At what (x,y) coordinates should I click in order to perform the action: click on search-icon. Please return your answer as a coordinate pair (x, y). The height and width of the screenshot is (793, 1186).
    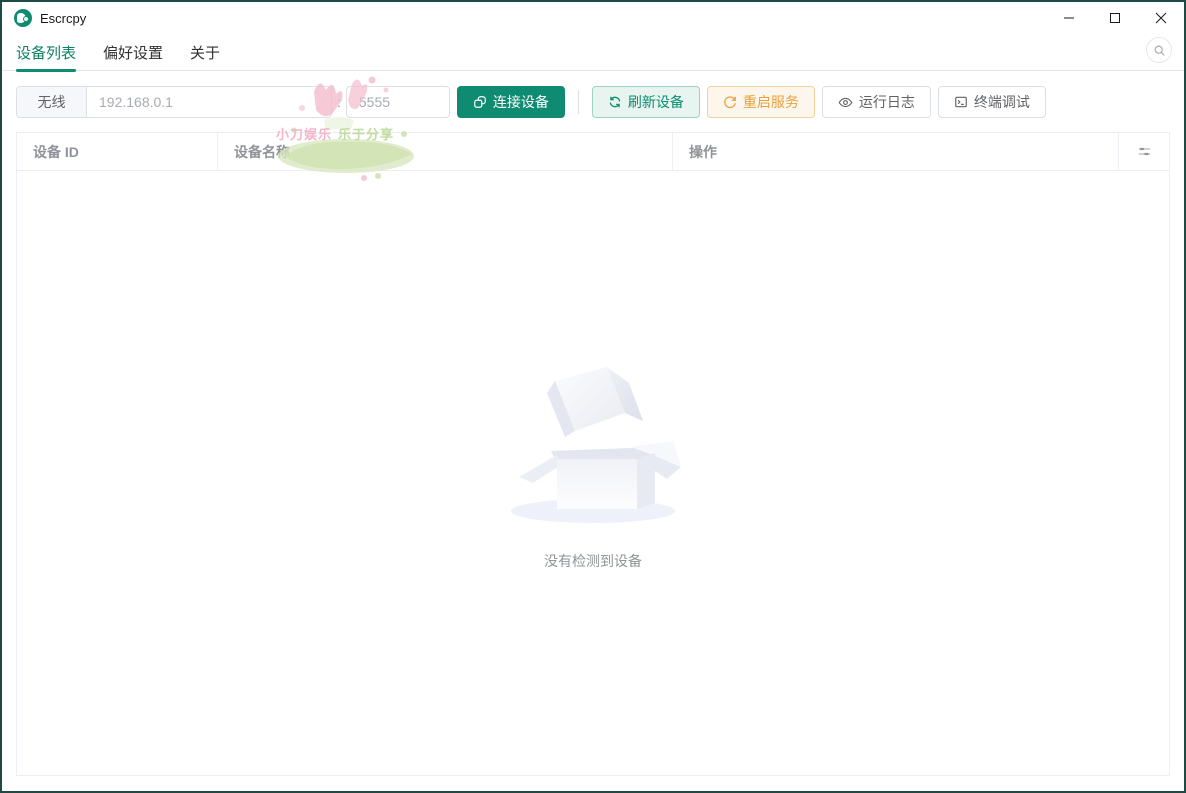
    Looking at the image, I should click on (1159, 50).